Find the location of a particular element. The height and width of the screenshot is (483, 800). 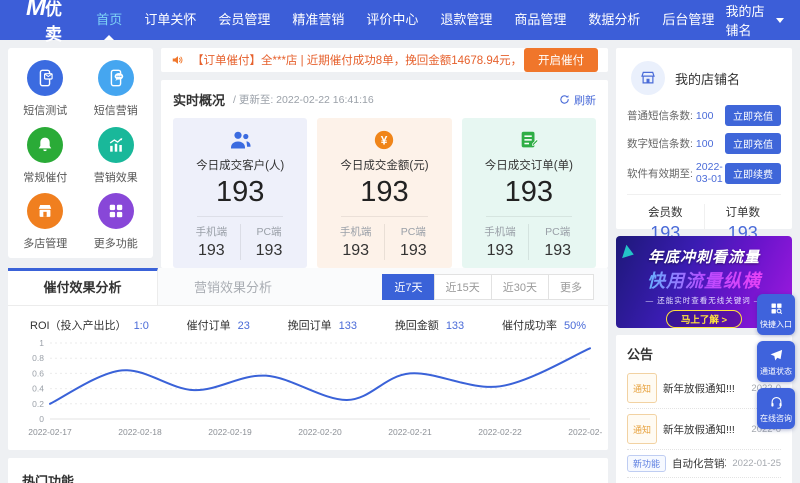

range-30d-button: 近30天 is located at coordinates (519, 286).